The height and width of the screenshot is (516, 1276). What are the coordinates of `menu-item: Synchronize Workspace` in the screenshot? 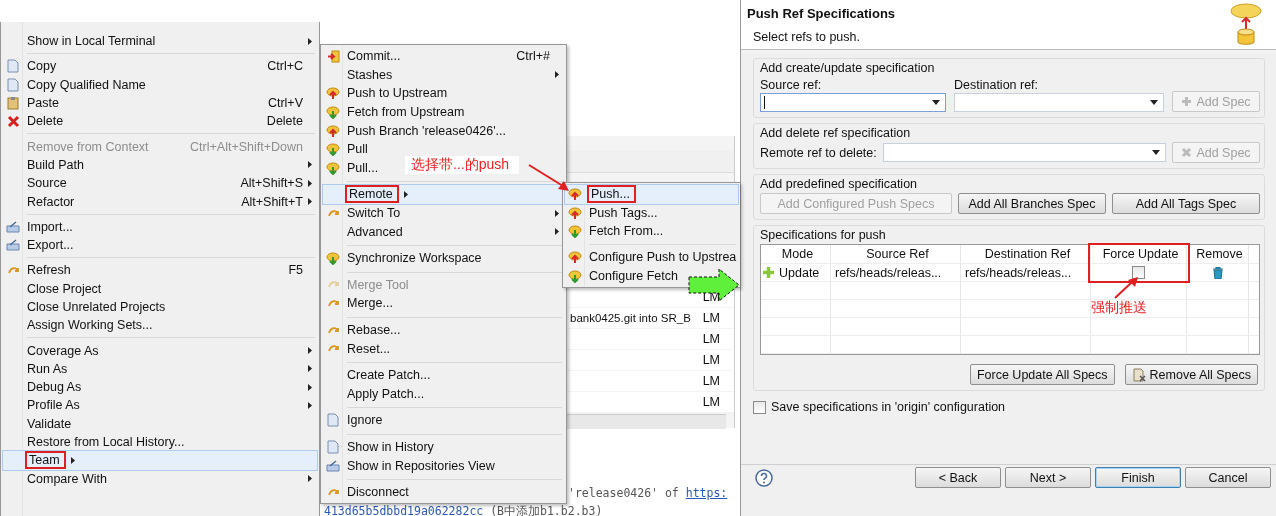 It's located at (443, 258).